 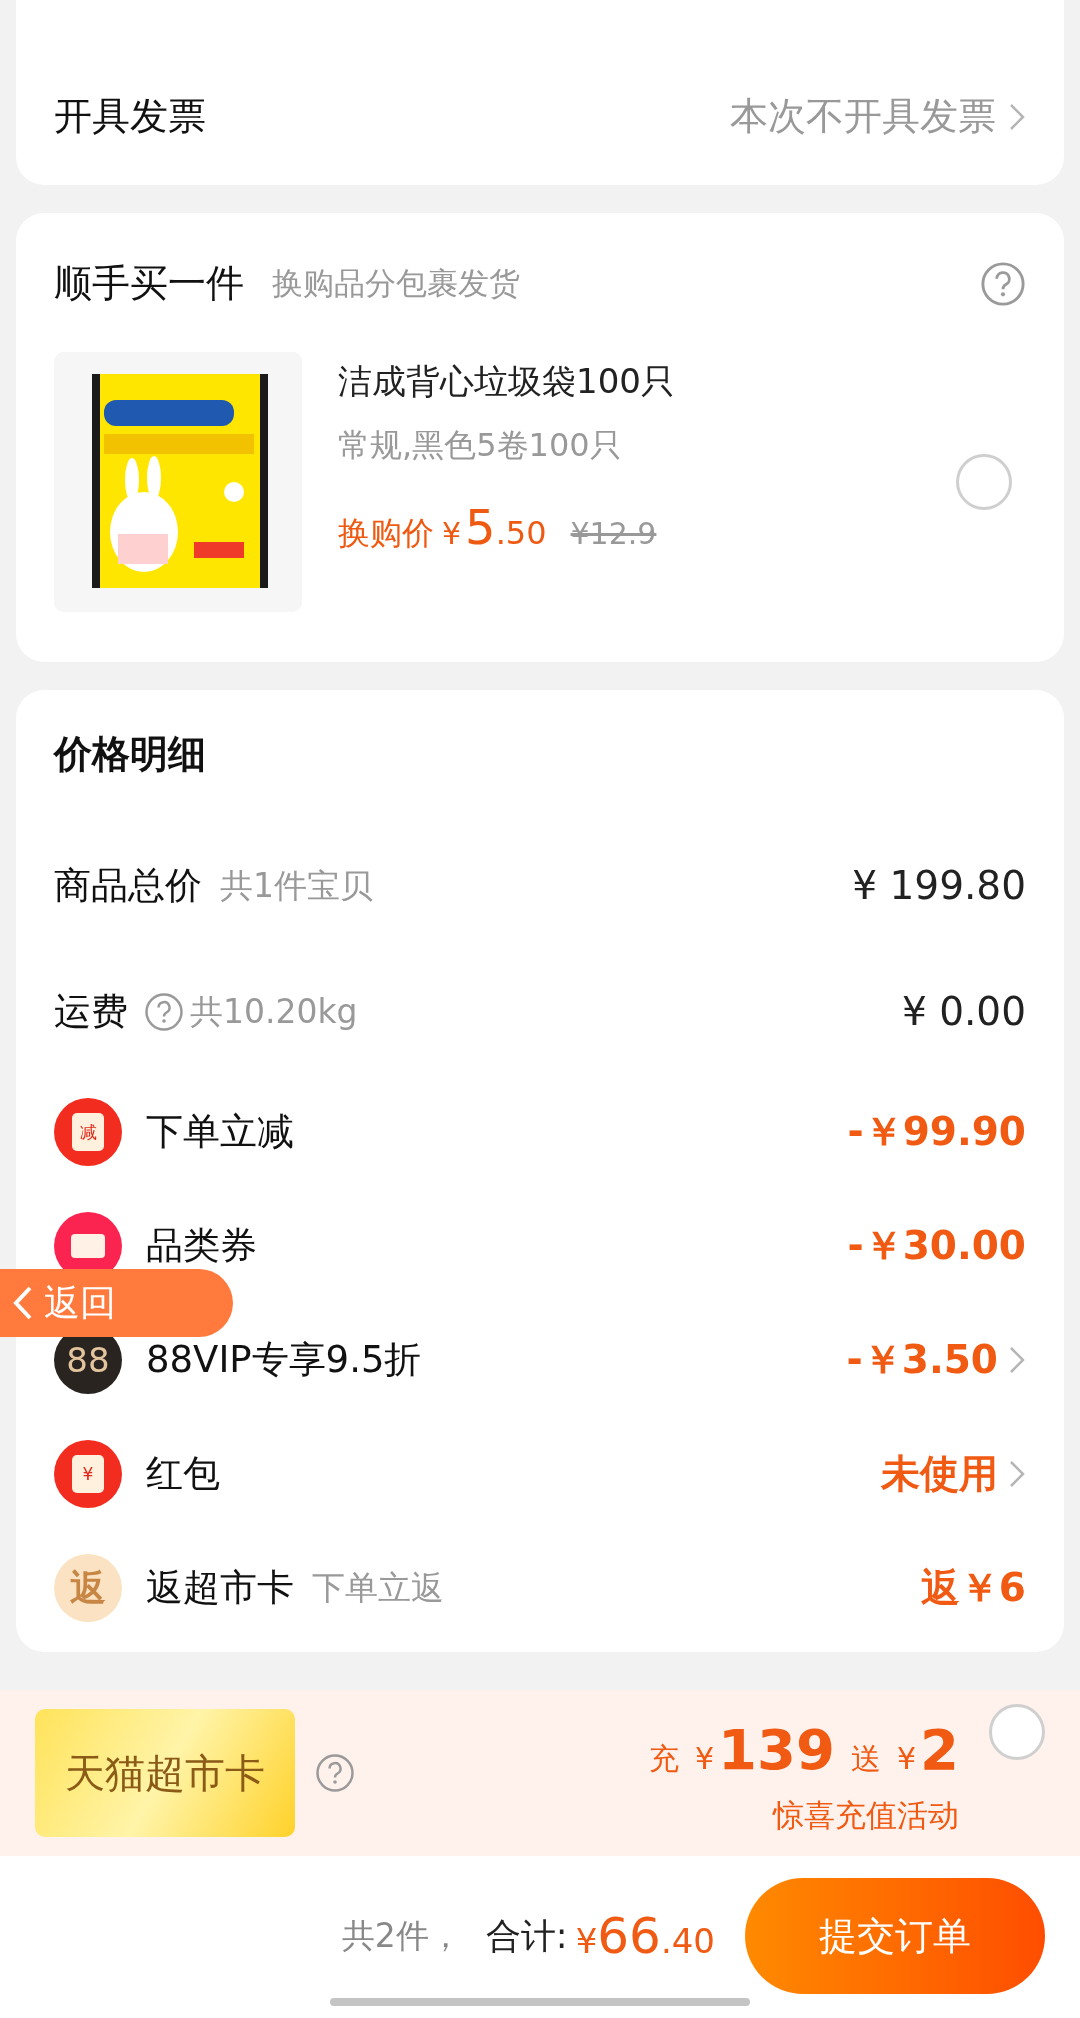 What do you see at coordinates (91, 1012) in the screenshot?
I see `fee-label: 运费` at bounding box center [91, 1012].